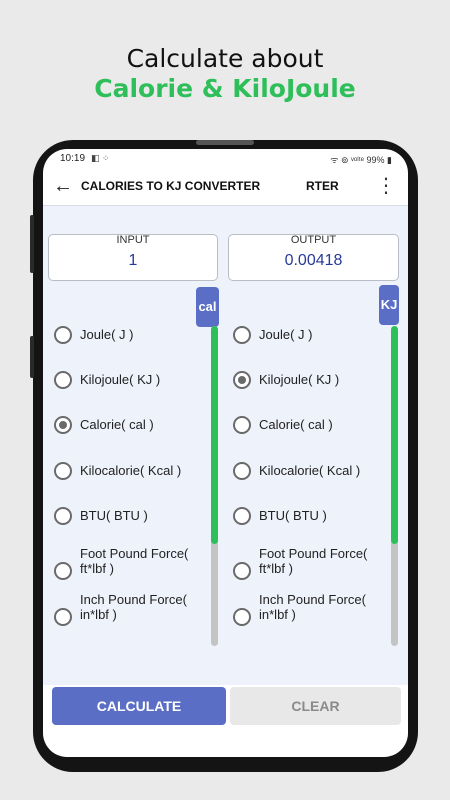  What do you see at coordinates (120, 379) in the screenshot?
I see `from-unit-label: Kilojoule( KJ )` at bounding box center [120, 379].